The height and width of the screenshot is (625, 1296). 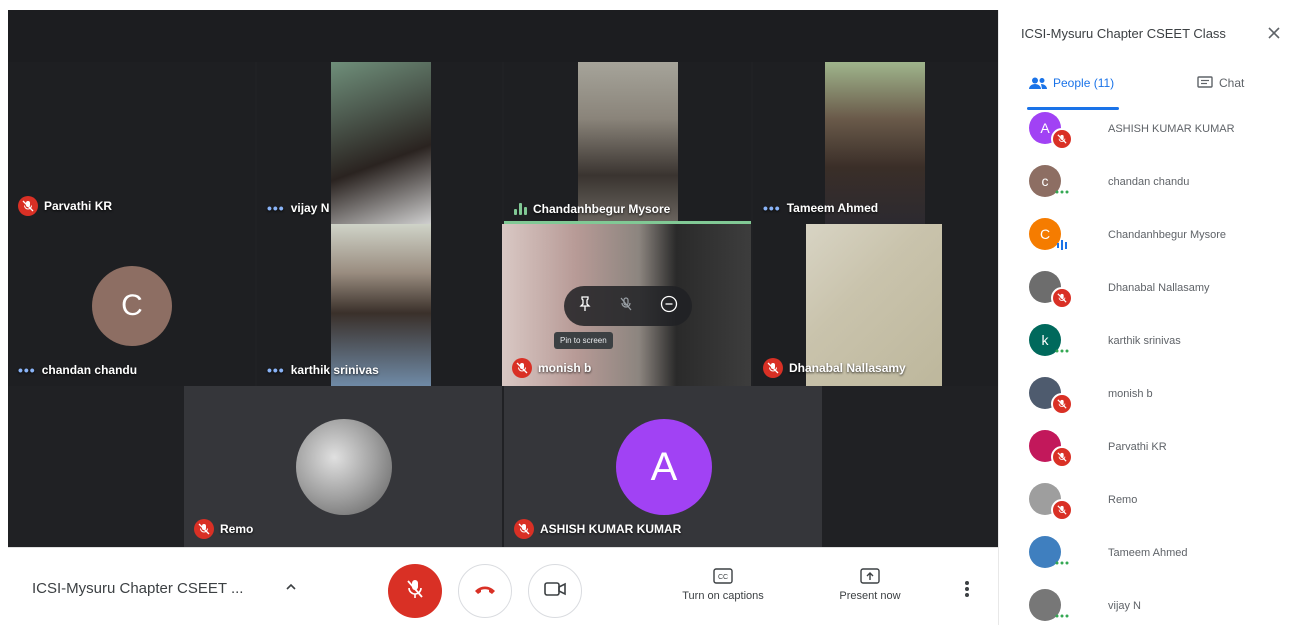 I want to click on avatar: A, so click(x=664, y=467).